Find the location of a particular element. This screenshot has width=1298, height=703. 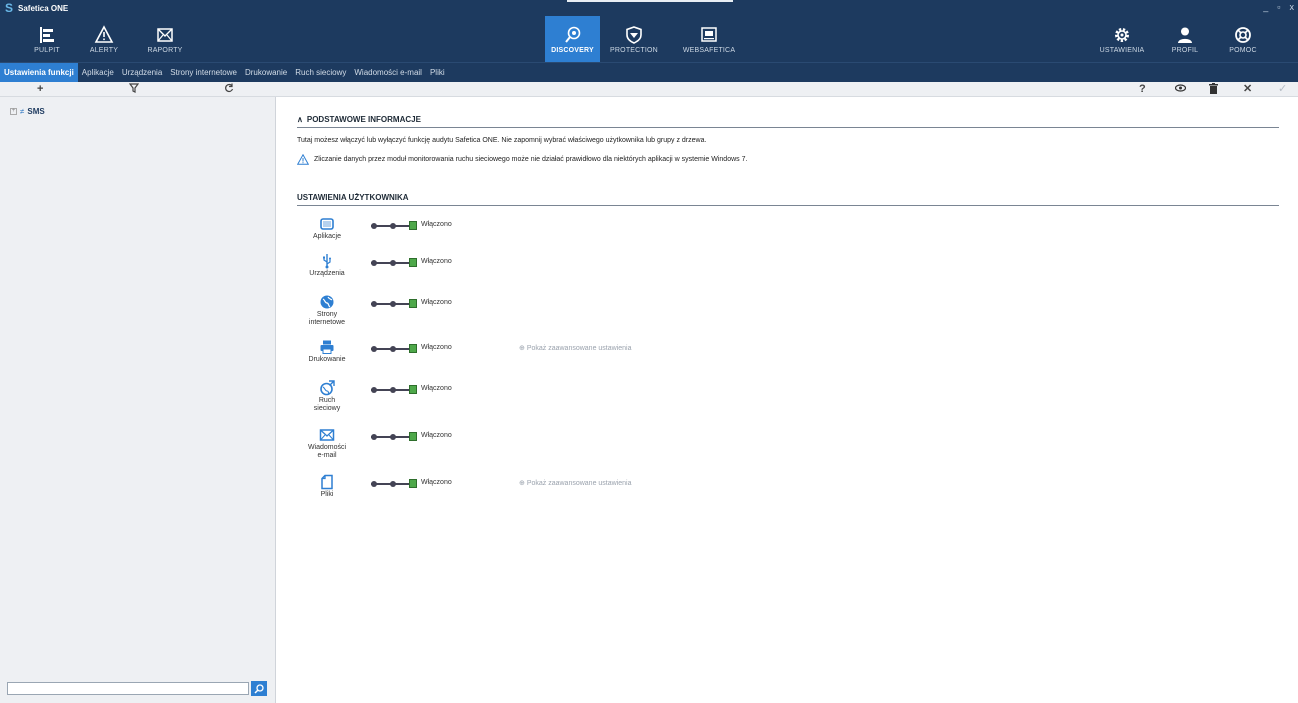

subtab-pliki: Pliki is located at coordinates (437, 73).